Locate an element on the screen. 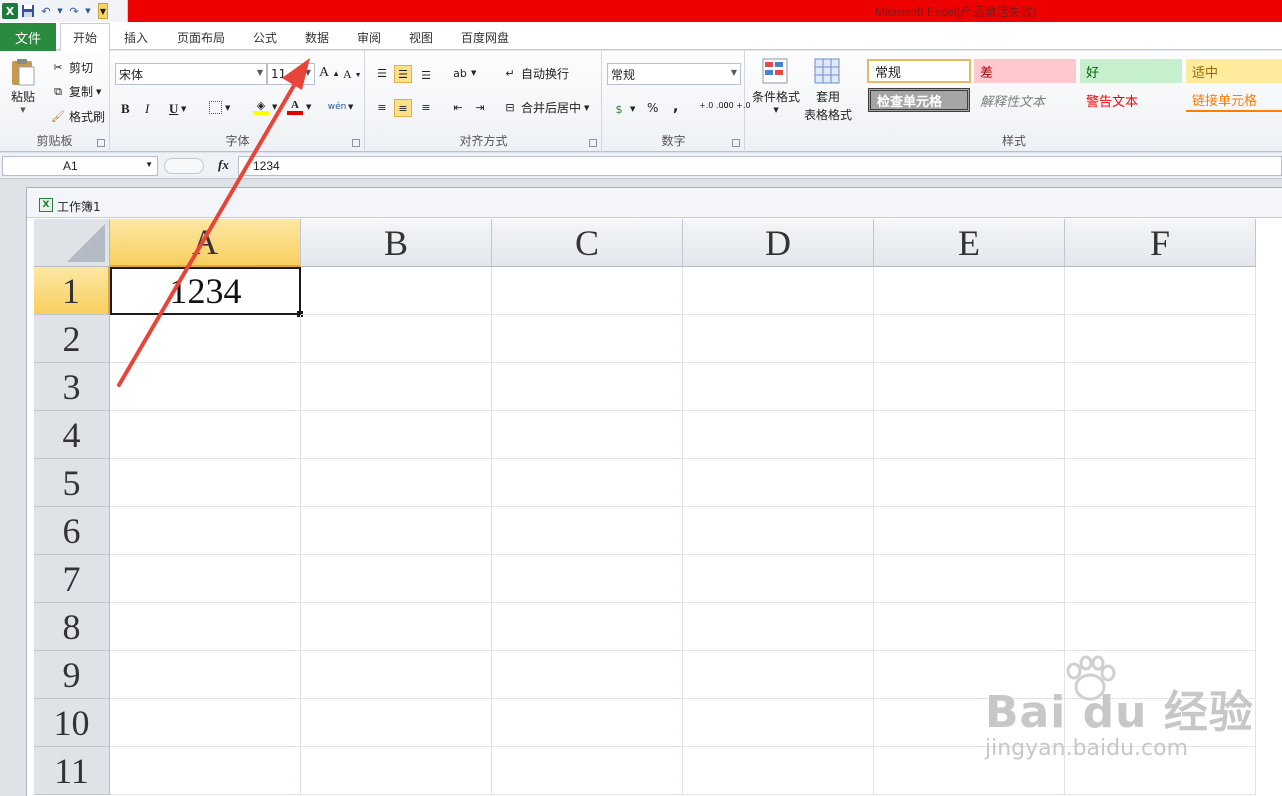 Image resolution: width=1282 pixels, height=796 pixels. cell-a6 is located at coordinates (205, 531).